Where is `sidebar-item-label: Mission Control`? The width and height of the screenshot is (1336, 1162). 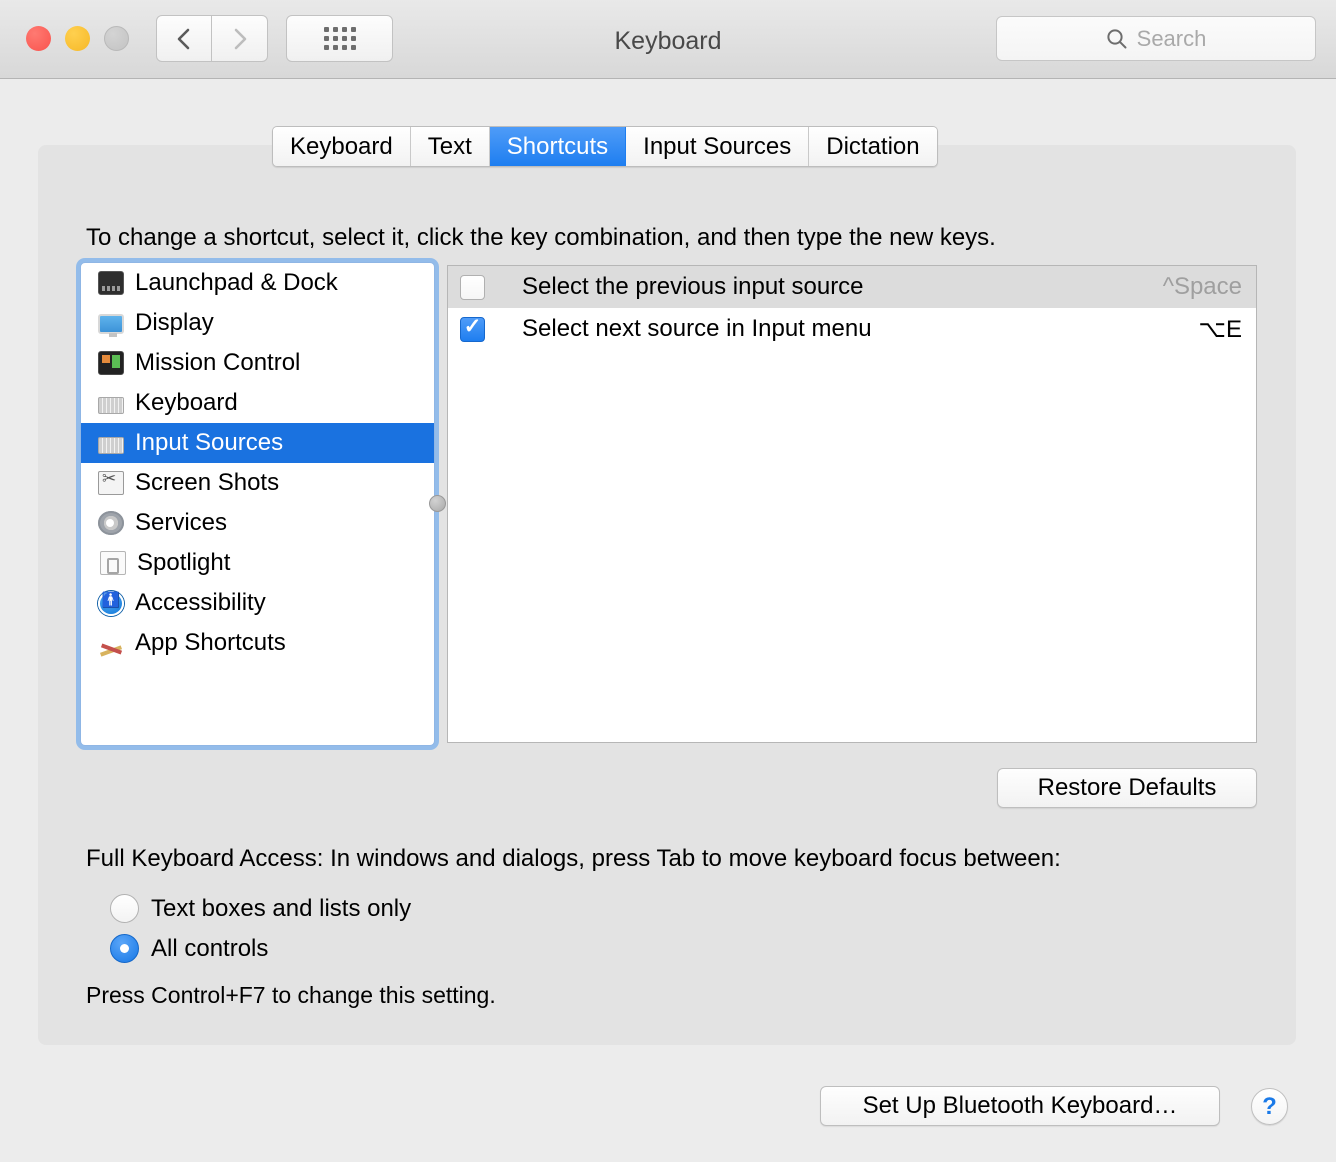
sidebar-item-label: Mission Control is located at coordinates (218, 362).